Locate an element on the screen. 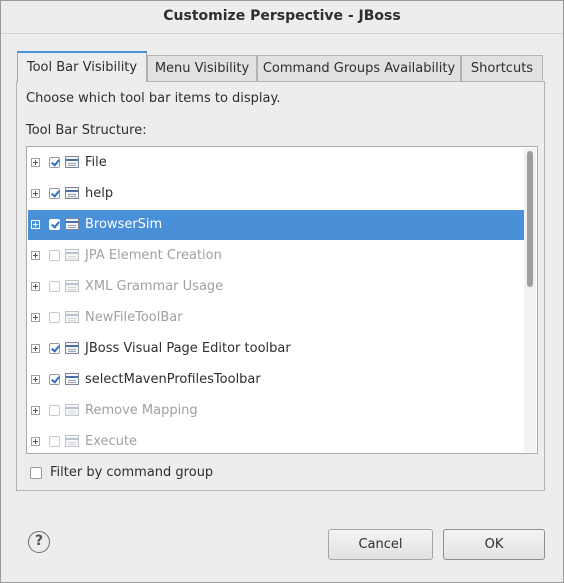  tree-row: File is located at coordinates (276, 163).